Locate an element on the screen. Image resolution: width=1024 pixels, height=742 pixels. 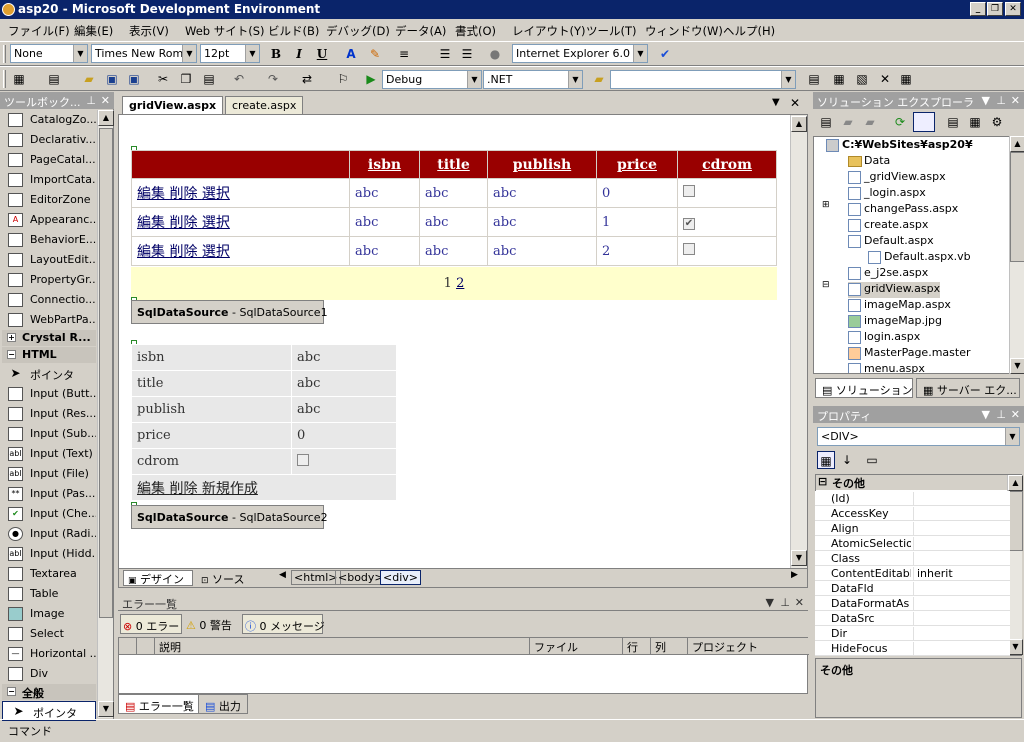
column-header-cdrom: cdrom is located at coordinates (727, 164).